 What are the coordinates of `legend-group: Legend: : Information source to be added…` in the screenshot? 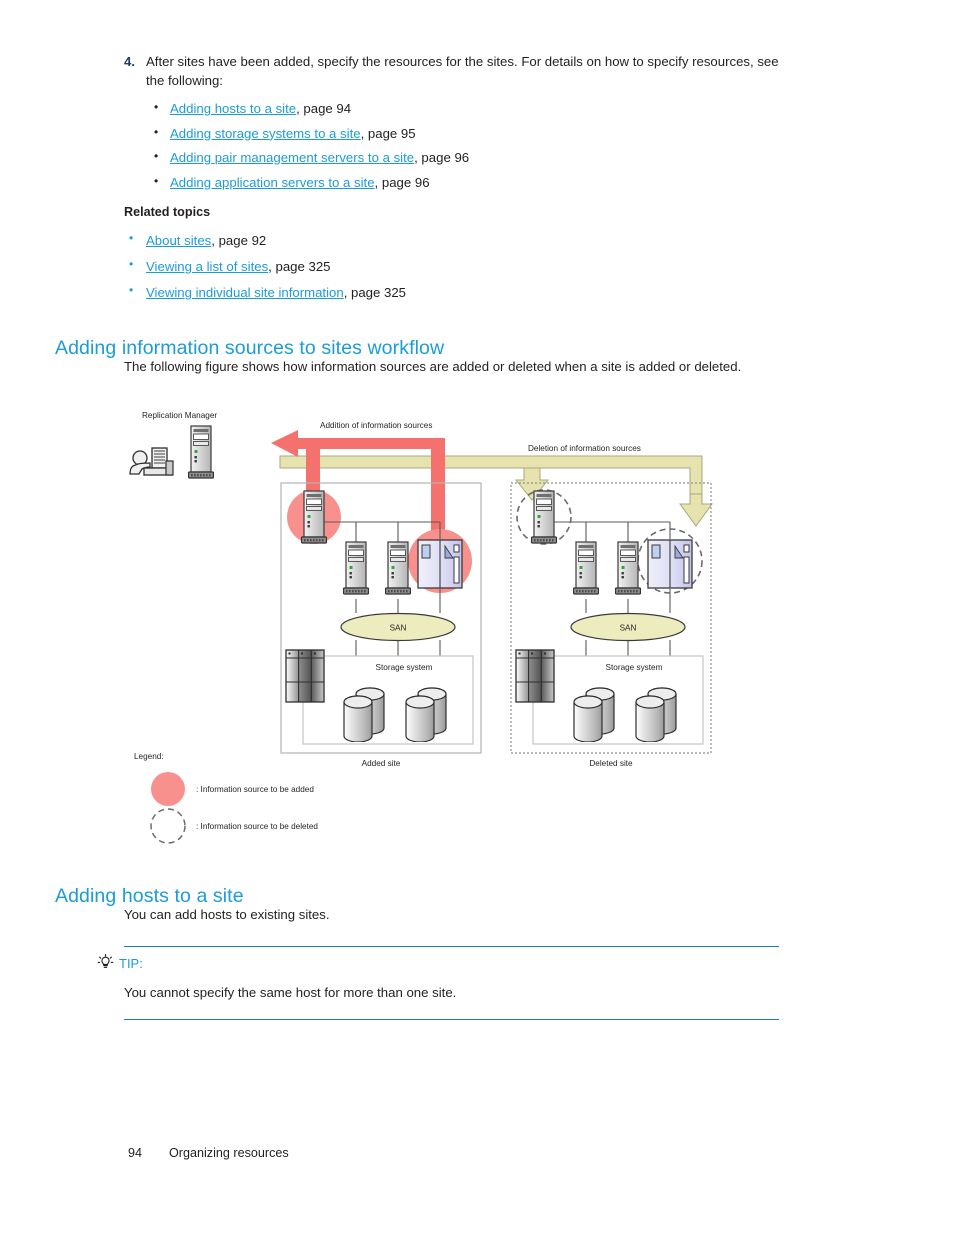 It's located at (226, 798).